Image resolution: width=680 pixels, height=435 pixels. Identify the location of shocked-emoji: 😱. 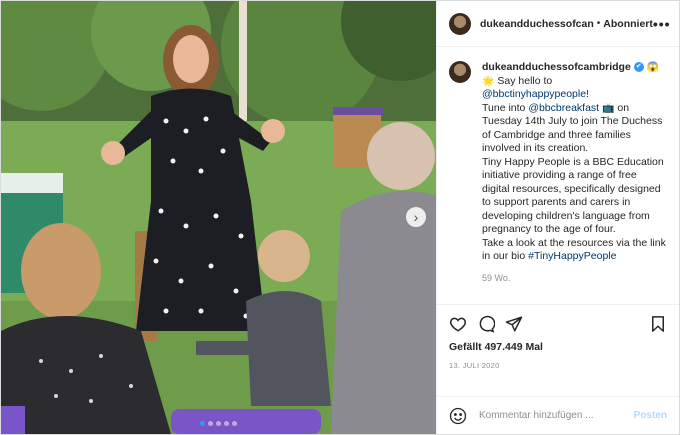
(653, 67).